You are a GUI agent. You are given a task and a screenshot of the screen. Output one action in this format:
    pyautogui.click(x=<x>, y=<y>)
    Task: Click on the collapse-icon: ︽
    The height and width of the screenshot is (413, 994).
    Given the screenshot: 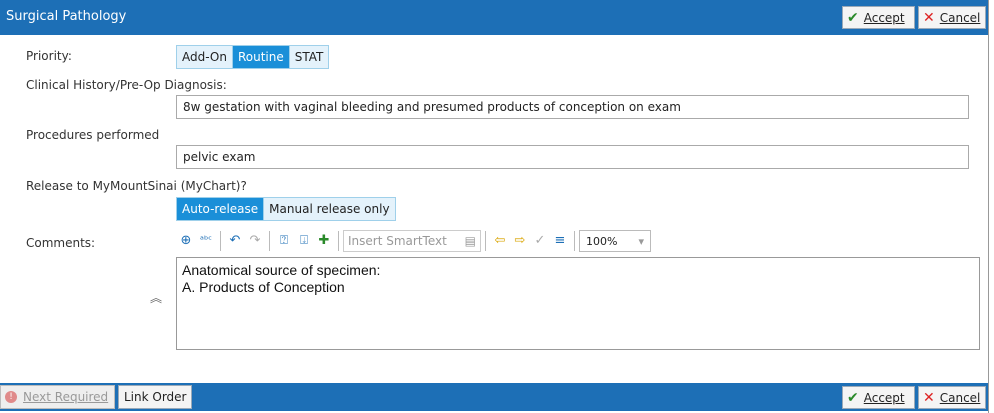 What is the action you would take?
    pyautogui.click(x=156, y=297)
    